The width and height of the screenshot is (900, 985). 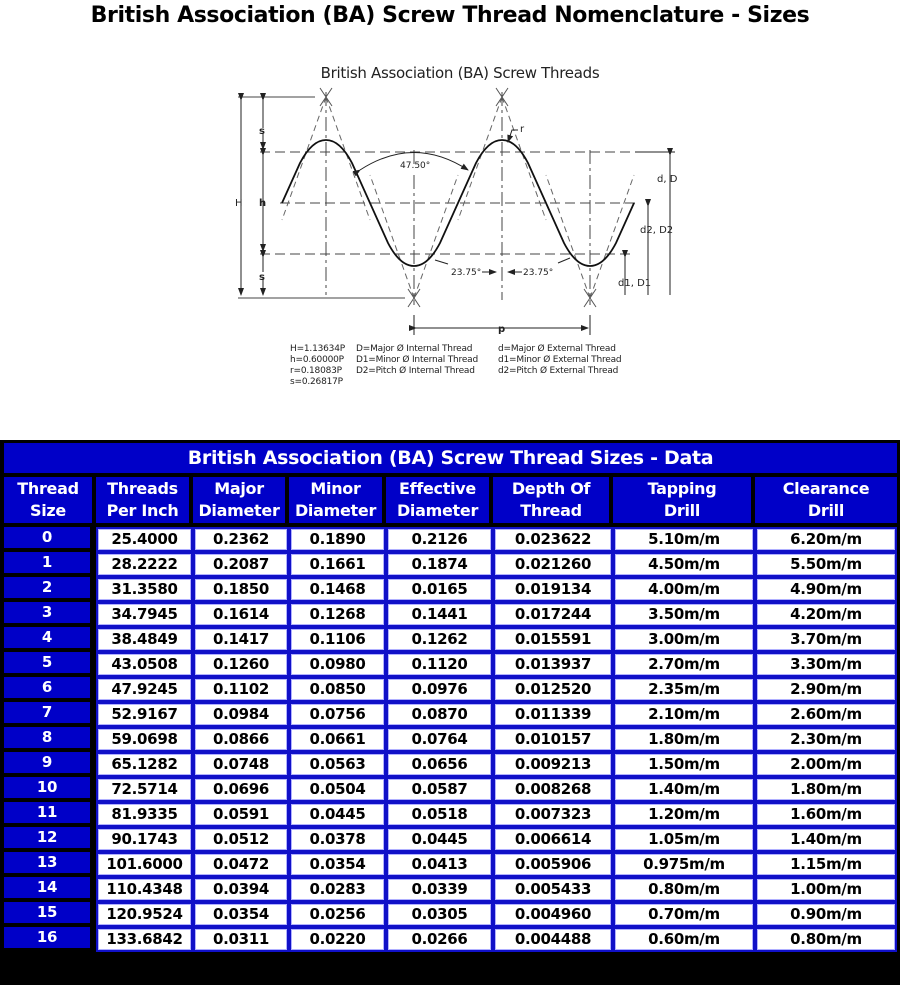 I want to click on depth-of-thread-cell: 0.013937, so click(x=553, y=664).